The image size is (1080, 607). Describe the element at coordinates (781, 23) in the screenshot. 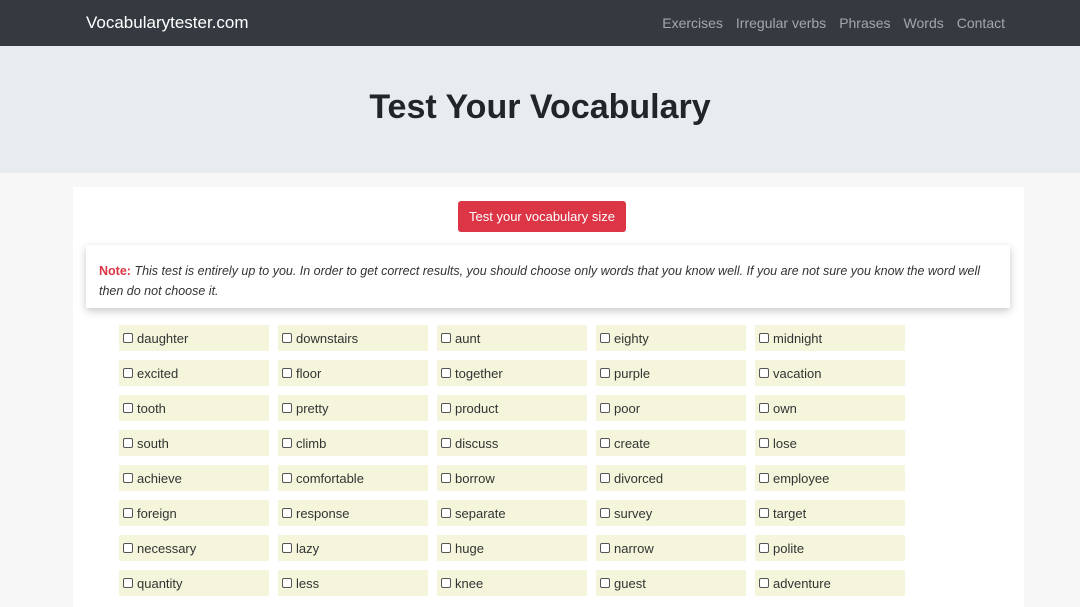

I see `nav-link-irregular-verbs: Irregular verbs` at that location.